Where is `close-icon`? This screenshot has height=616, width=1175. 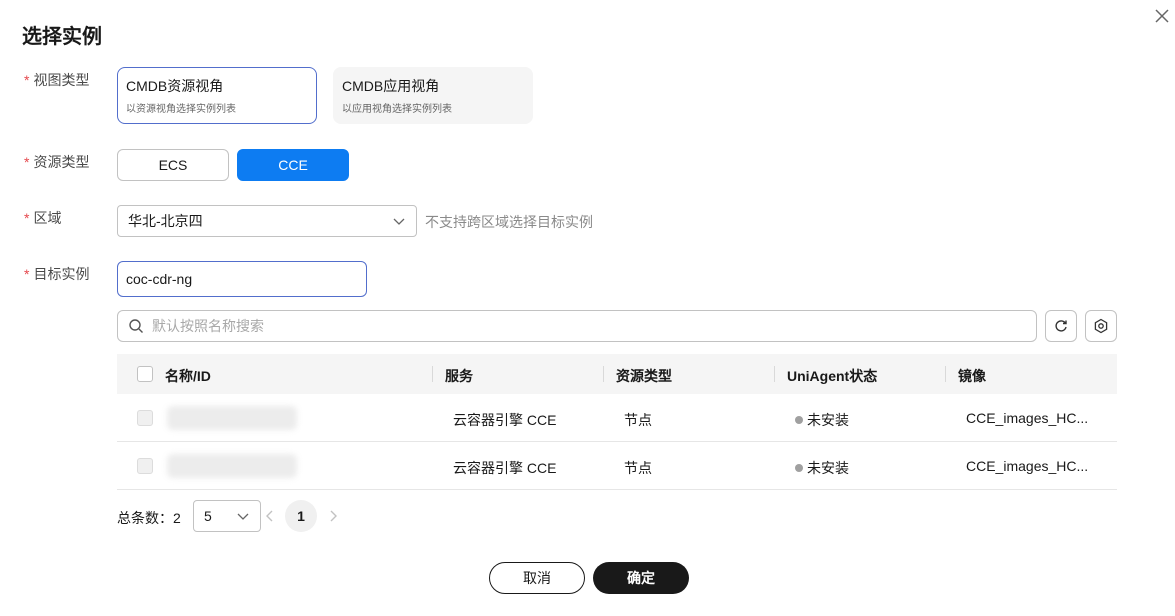
close-icon is located at coordinates (1162, 16).